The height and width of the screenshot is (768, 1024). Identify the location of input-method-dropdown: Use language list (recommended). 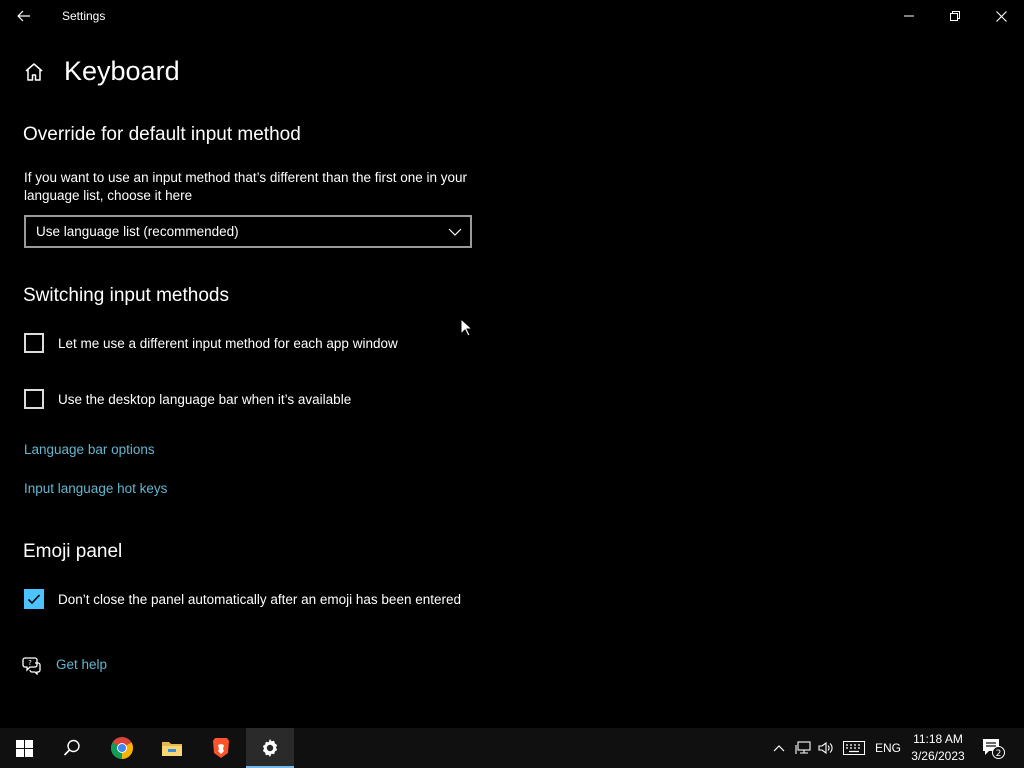
(248, 231).